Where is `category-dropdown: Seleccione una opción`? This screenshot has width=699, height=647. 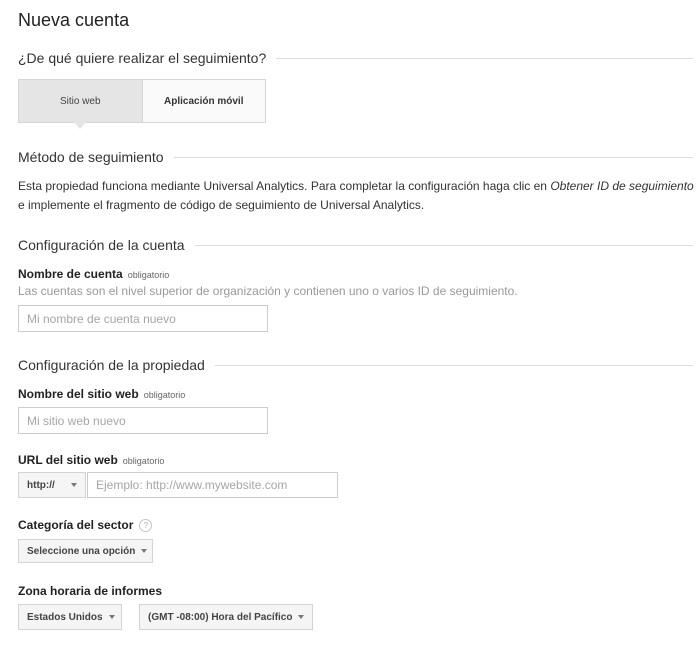
category-dropdown: Seleccione una opción is located at coordinates (85, 551).